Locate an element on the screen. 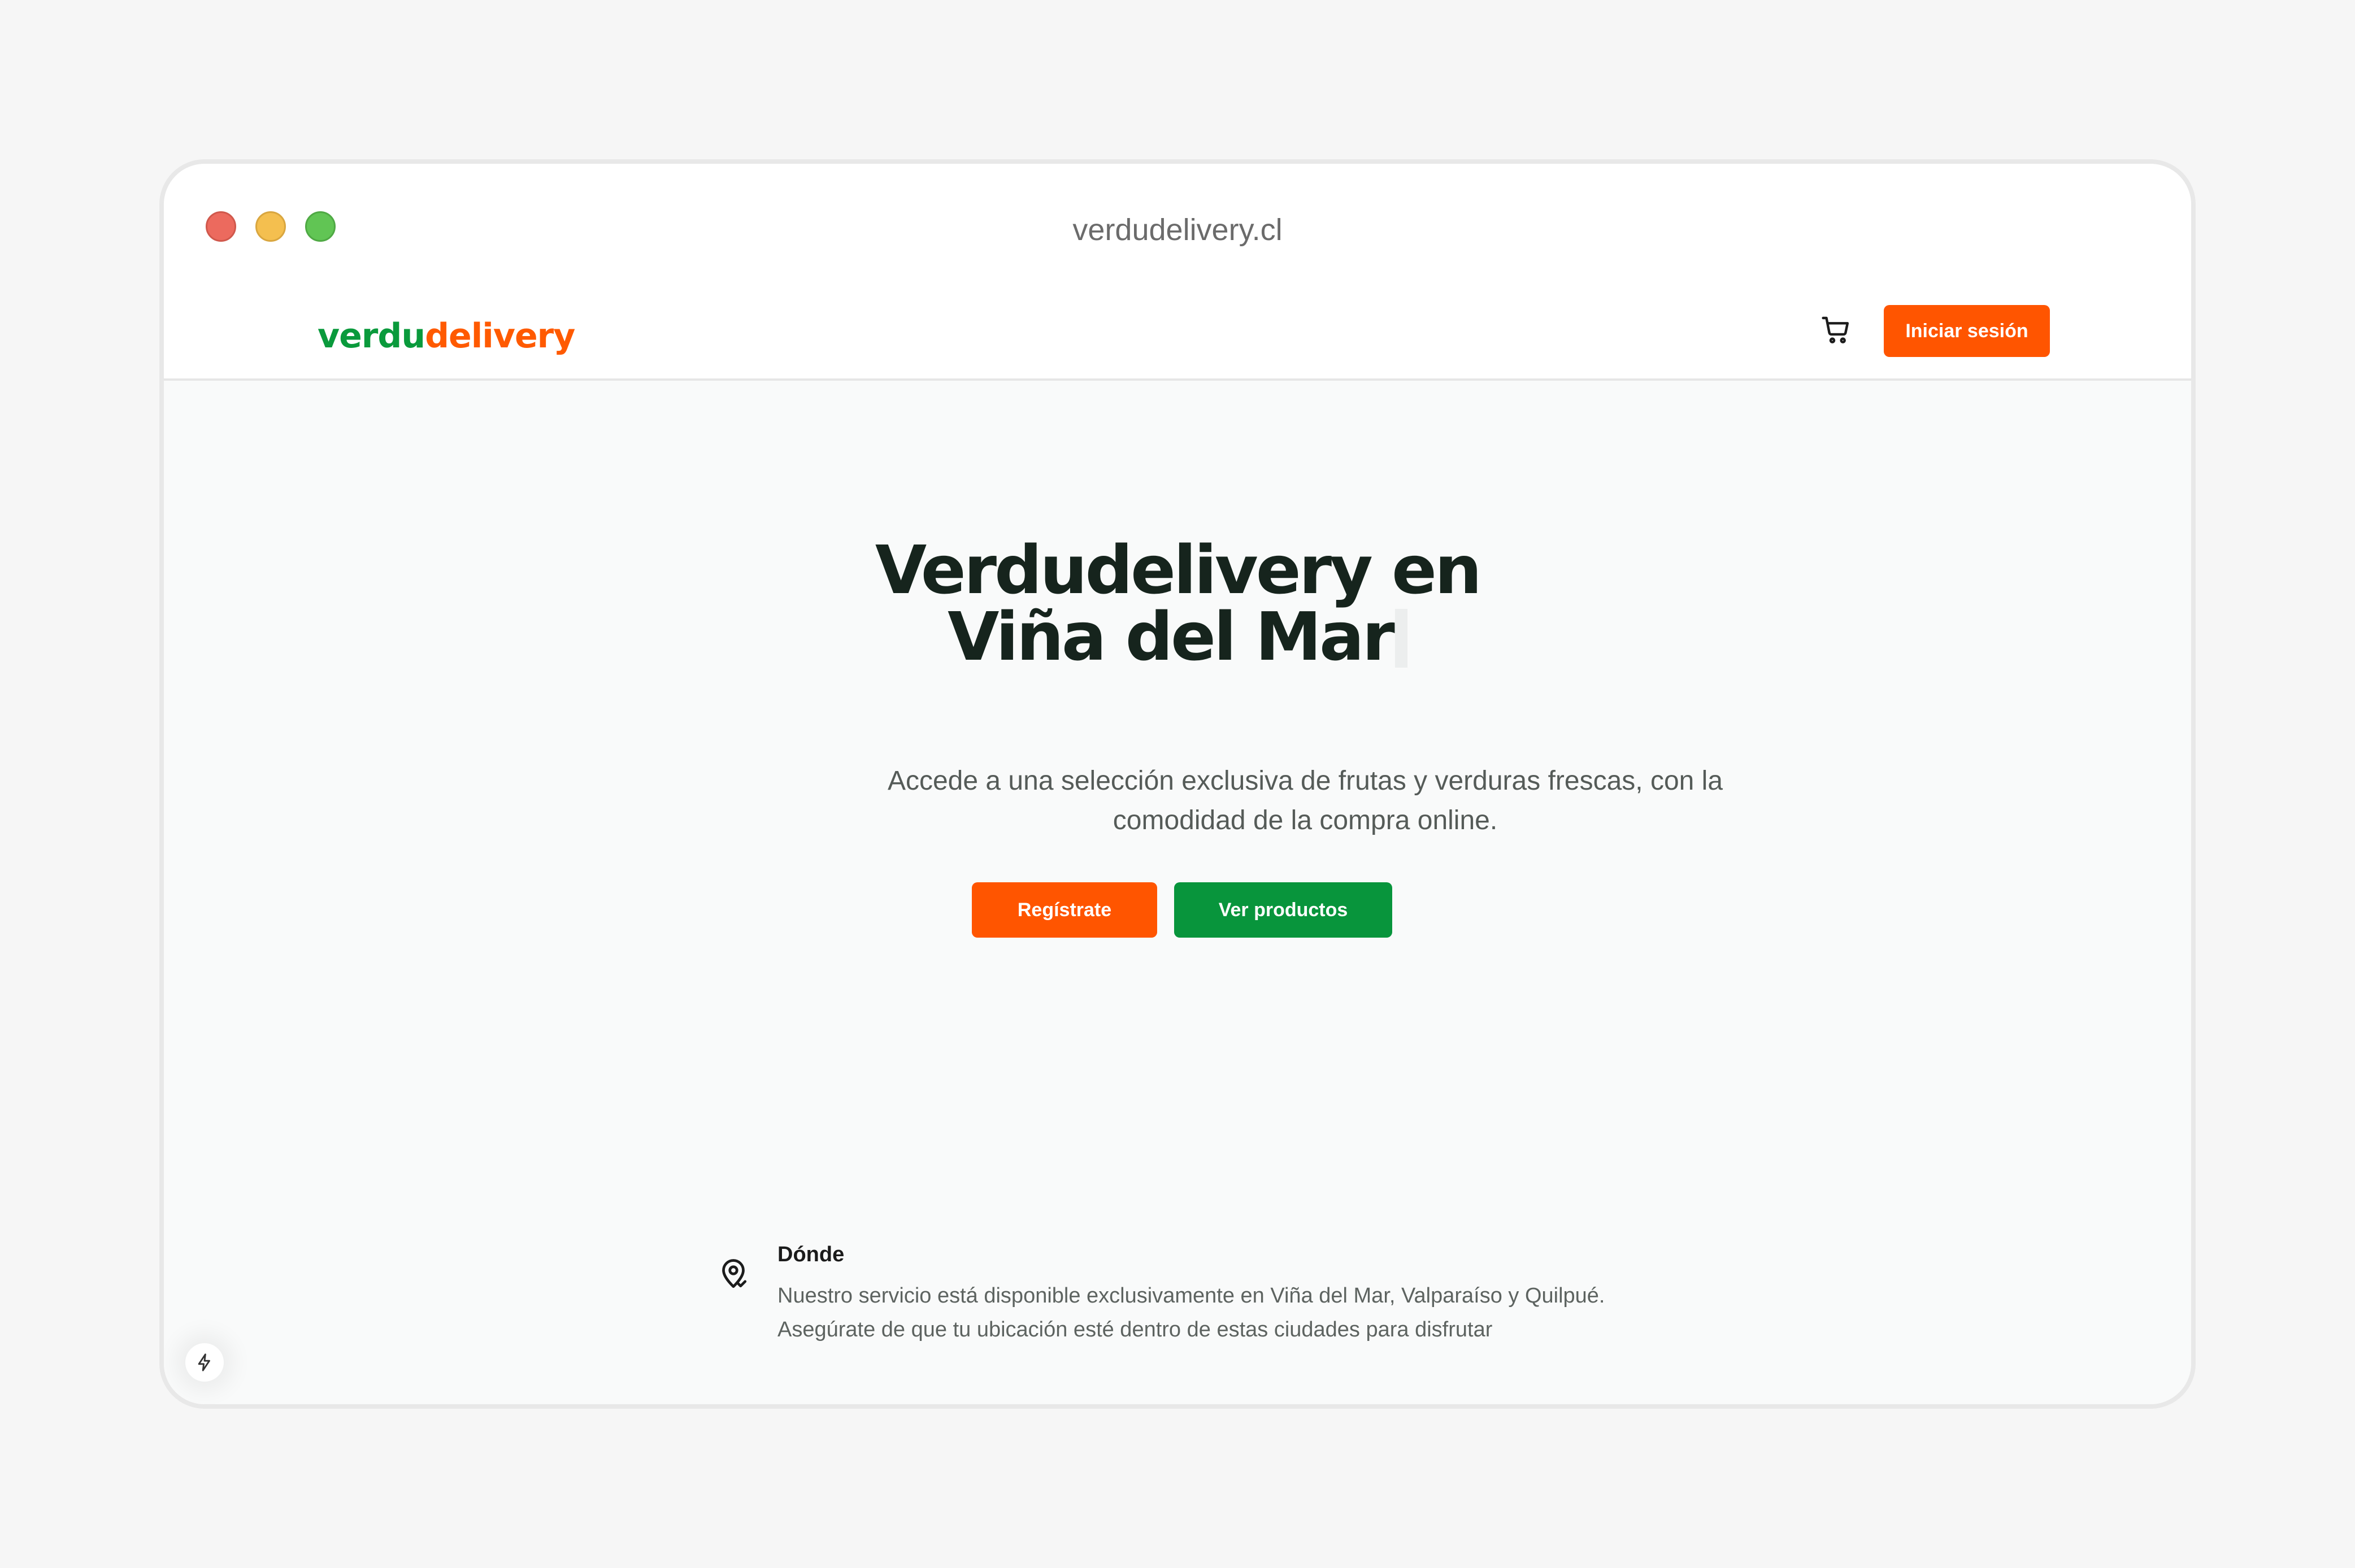  hero-title: Verdudelivery en Viña del Mar is located at coordinates (1177, 603).